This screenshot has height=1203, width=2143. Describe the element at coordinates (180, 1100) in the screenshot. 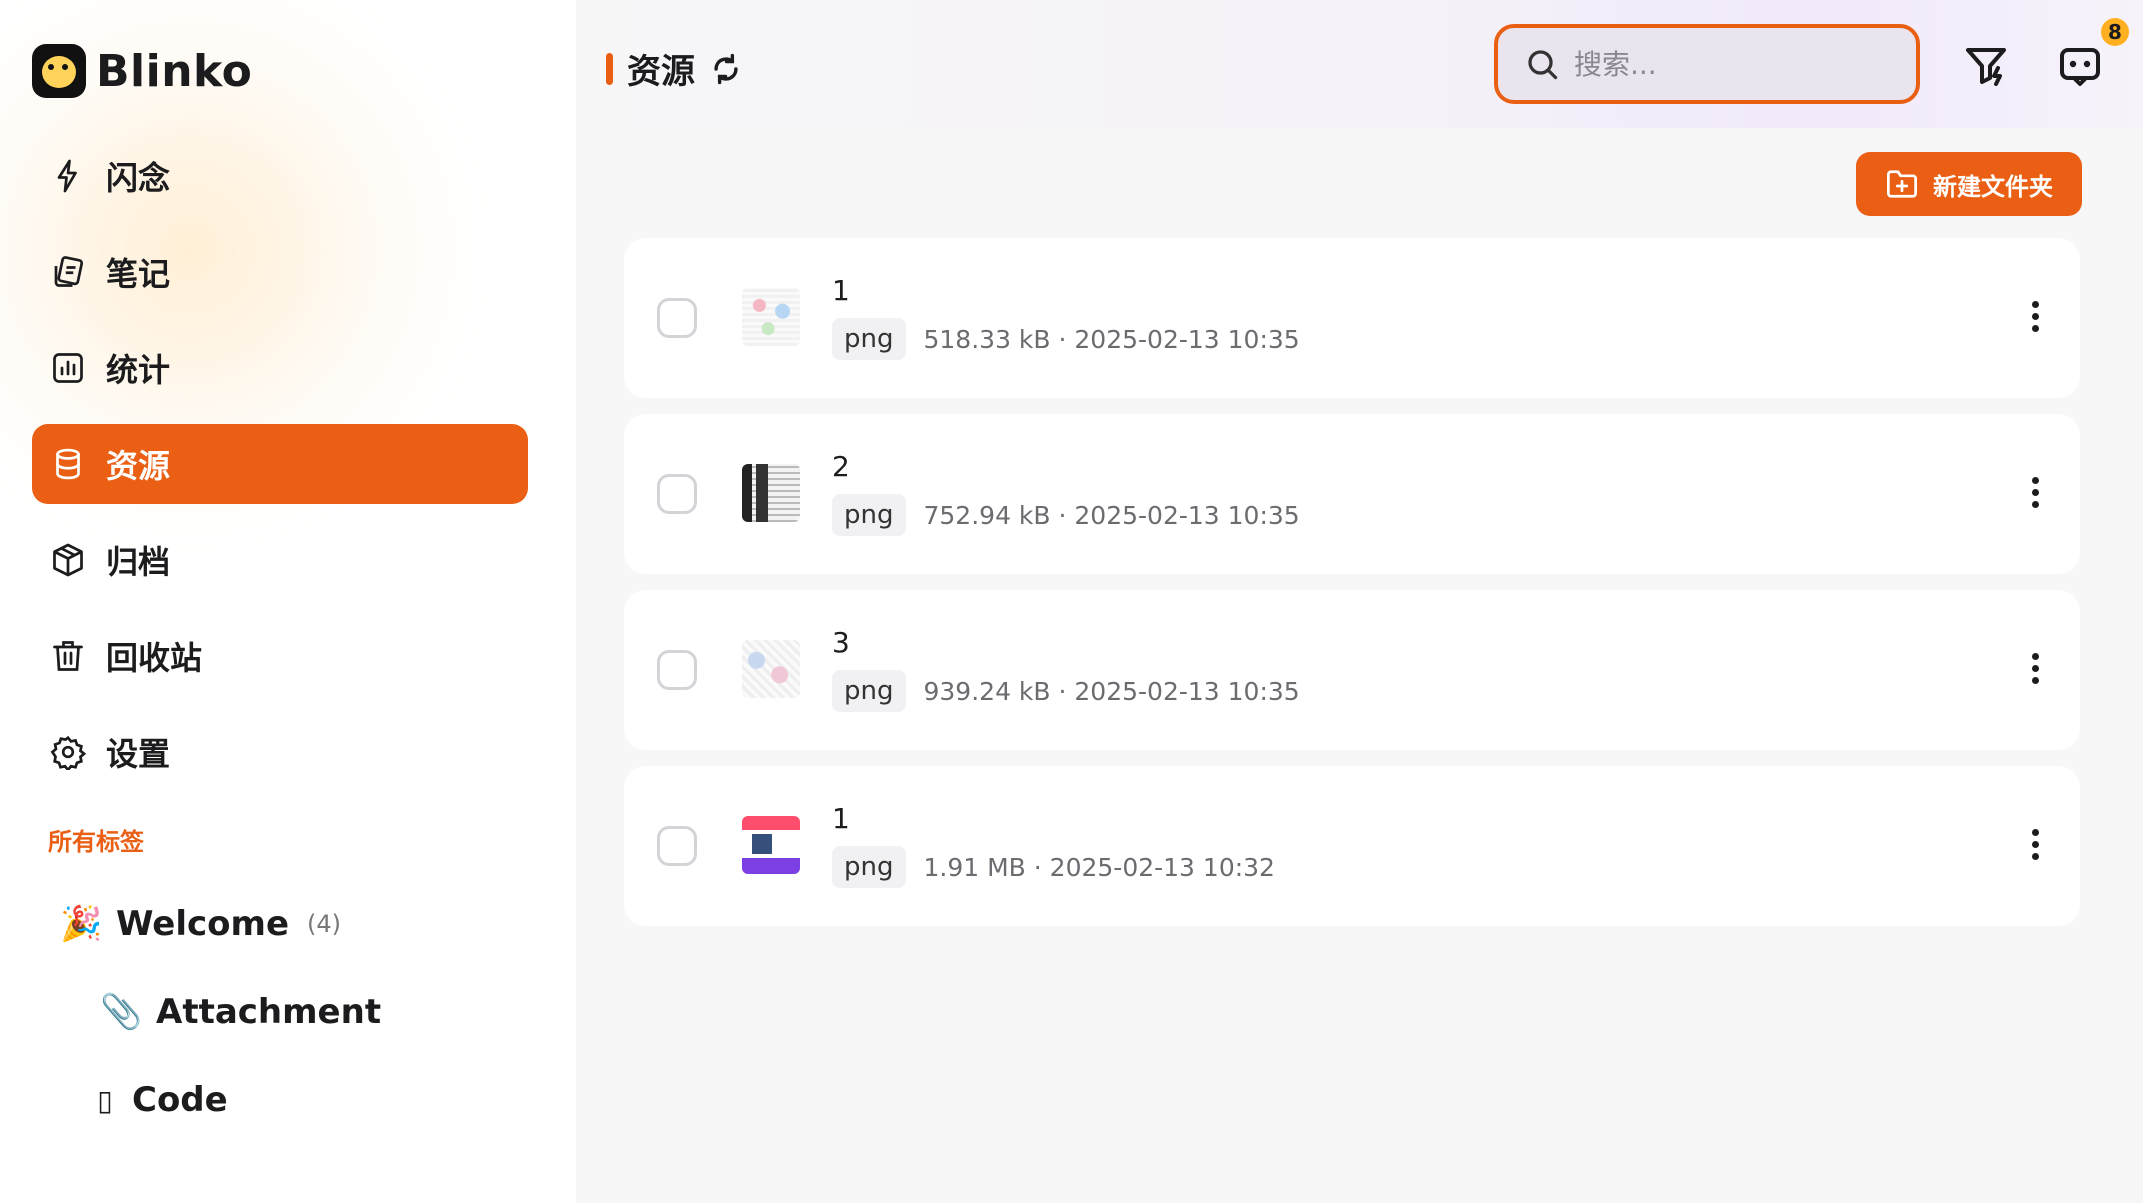

I see `tag-label: Code` at that location.